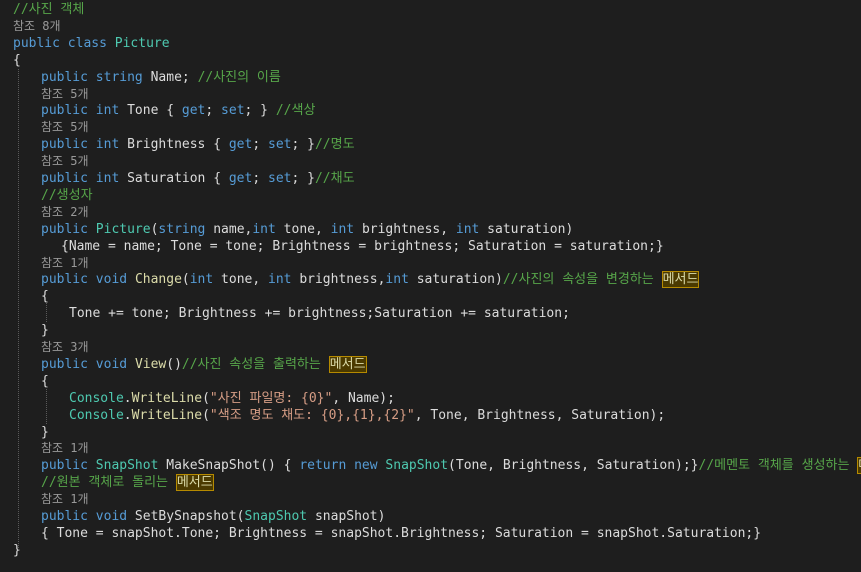 This screenshot has width=861, height=572. I want to click on token: ., so click(127, 398).